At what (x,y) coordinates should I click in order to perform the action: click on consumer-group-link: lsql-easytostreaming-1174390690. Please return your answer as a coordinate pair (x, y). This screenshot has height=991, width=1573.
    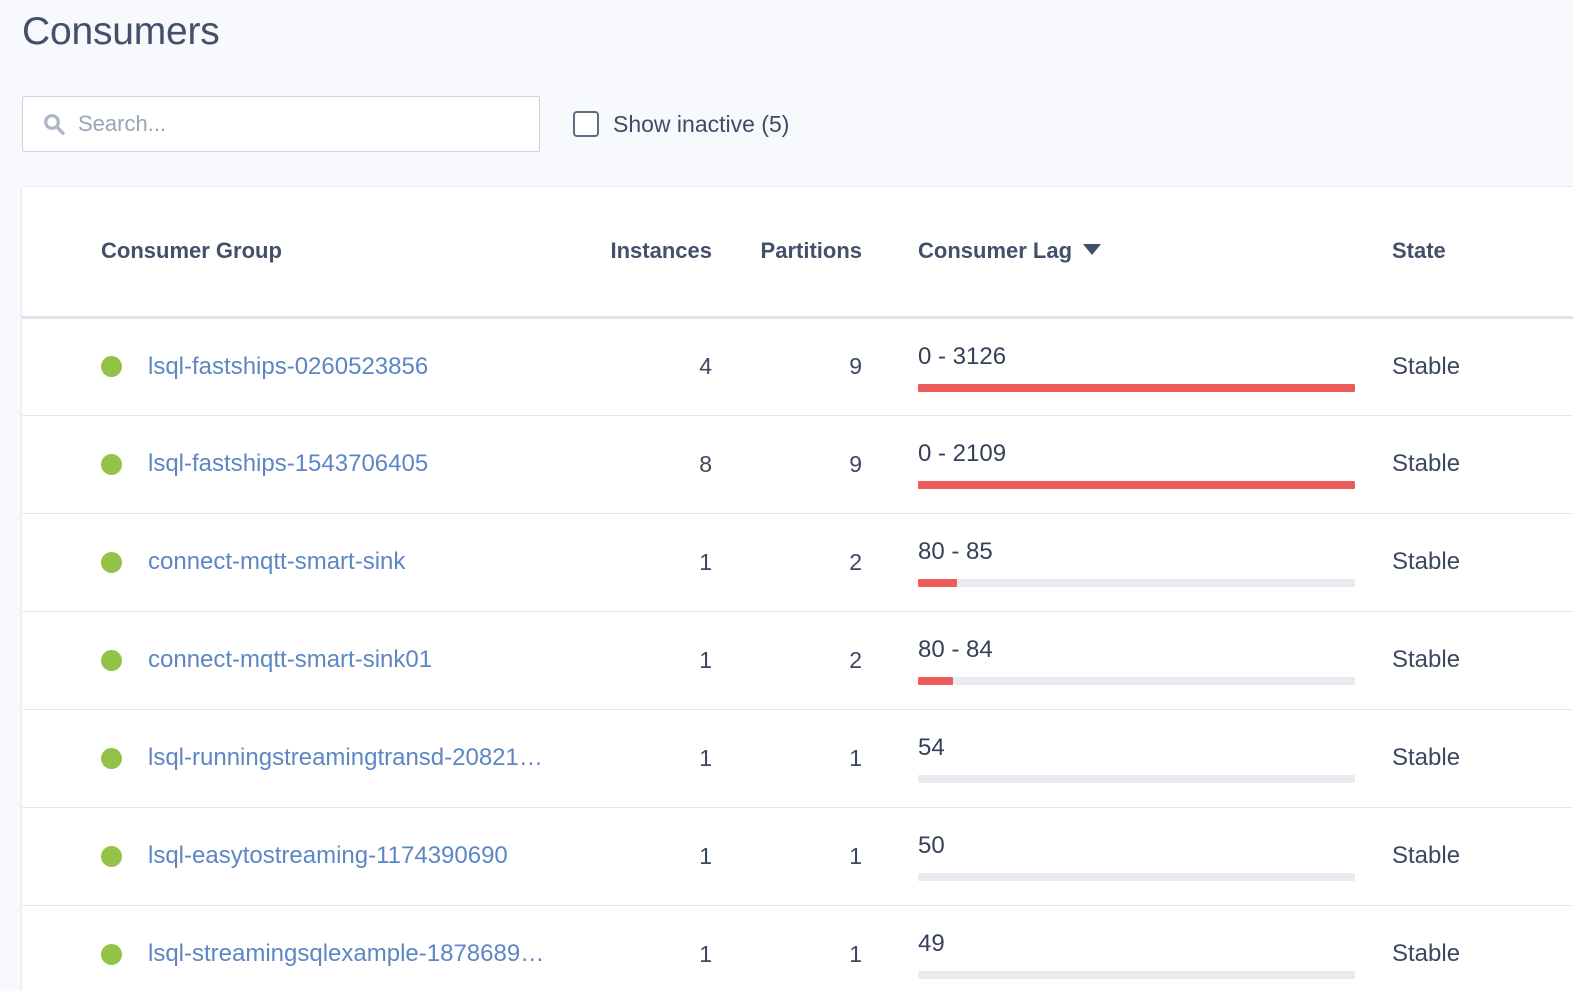
    Looking at the image, I should click on (328, 856).